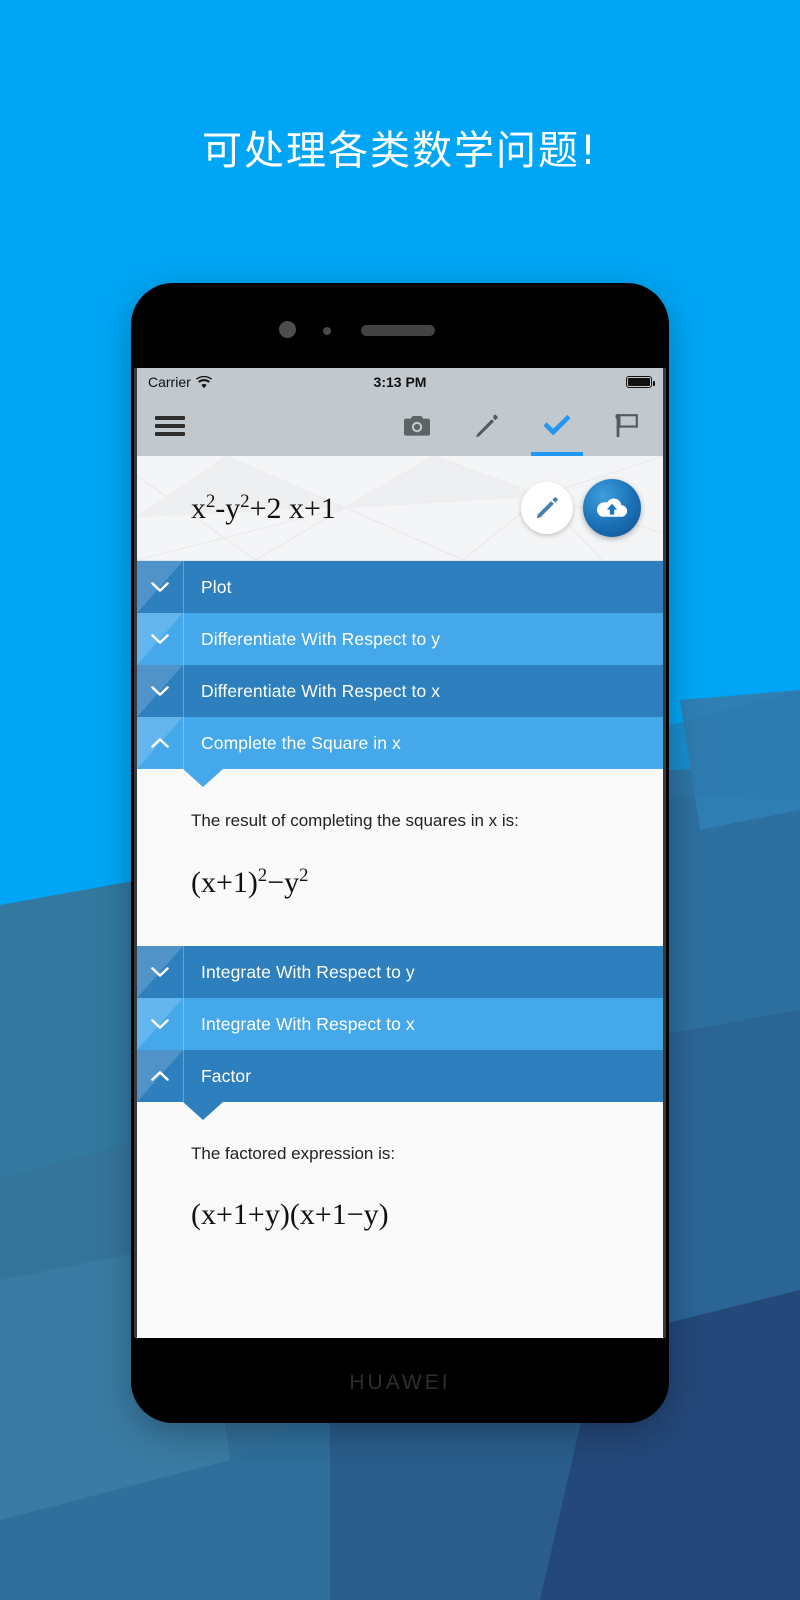 This screenshot has width=800, height=1600. What do you see at coordinates (398, 330) in the screenshot?
I see `earpiece-speaker-icon` at bounding box center [398, 330].